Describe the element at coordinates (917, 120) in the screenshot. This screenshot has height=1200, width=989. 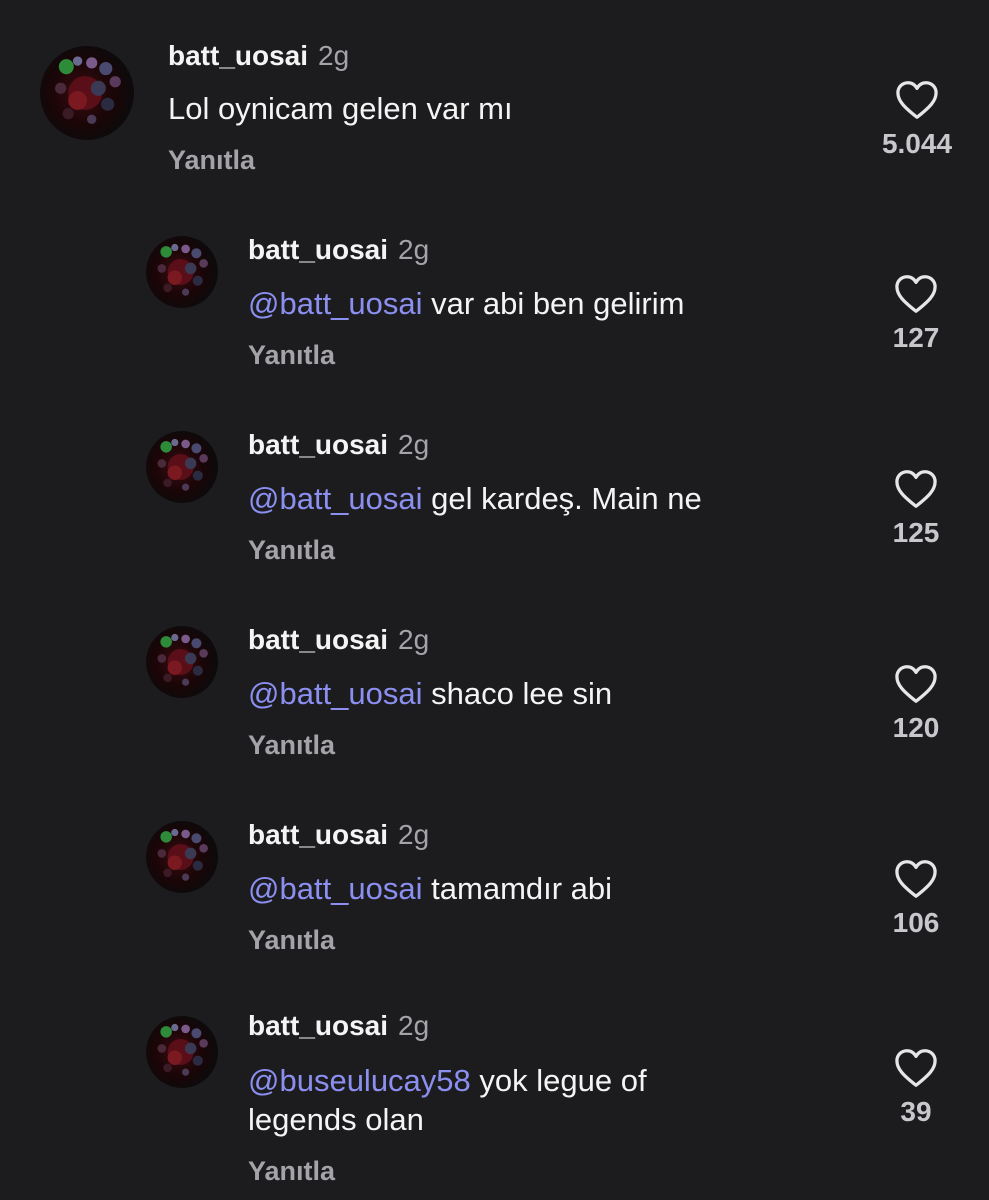
I see `like-button: 5.044` at that location.